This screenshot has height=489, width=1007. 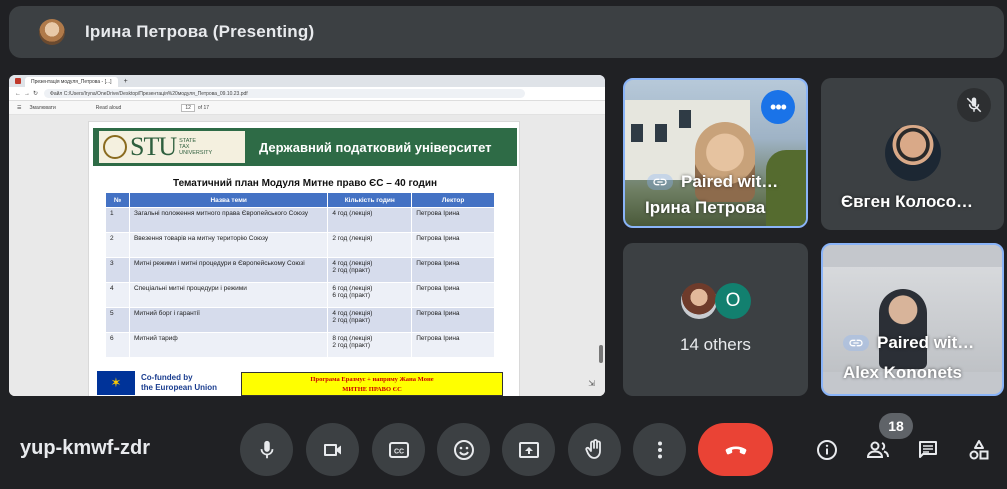 I want to click on present-screen-icon, so click(x=528, y=449).